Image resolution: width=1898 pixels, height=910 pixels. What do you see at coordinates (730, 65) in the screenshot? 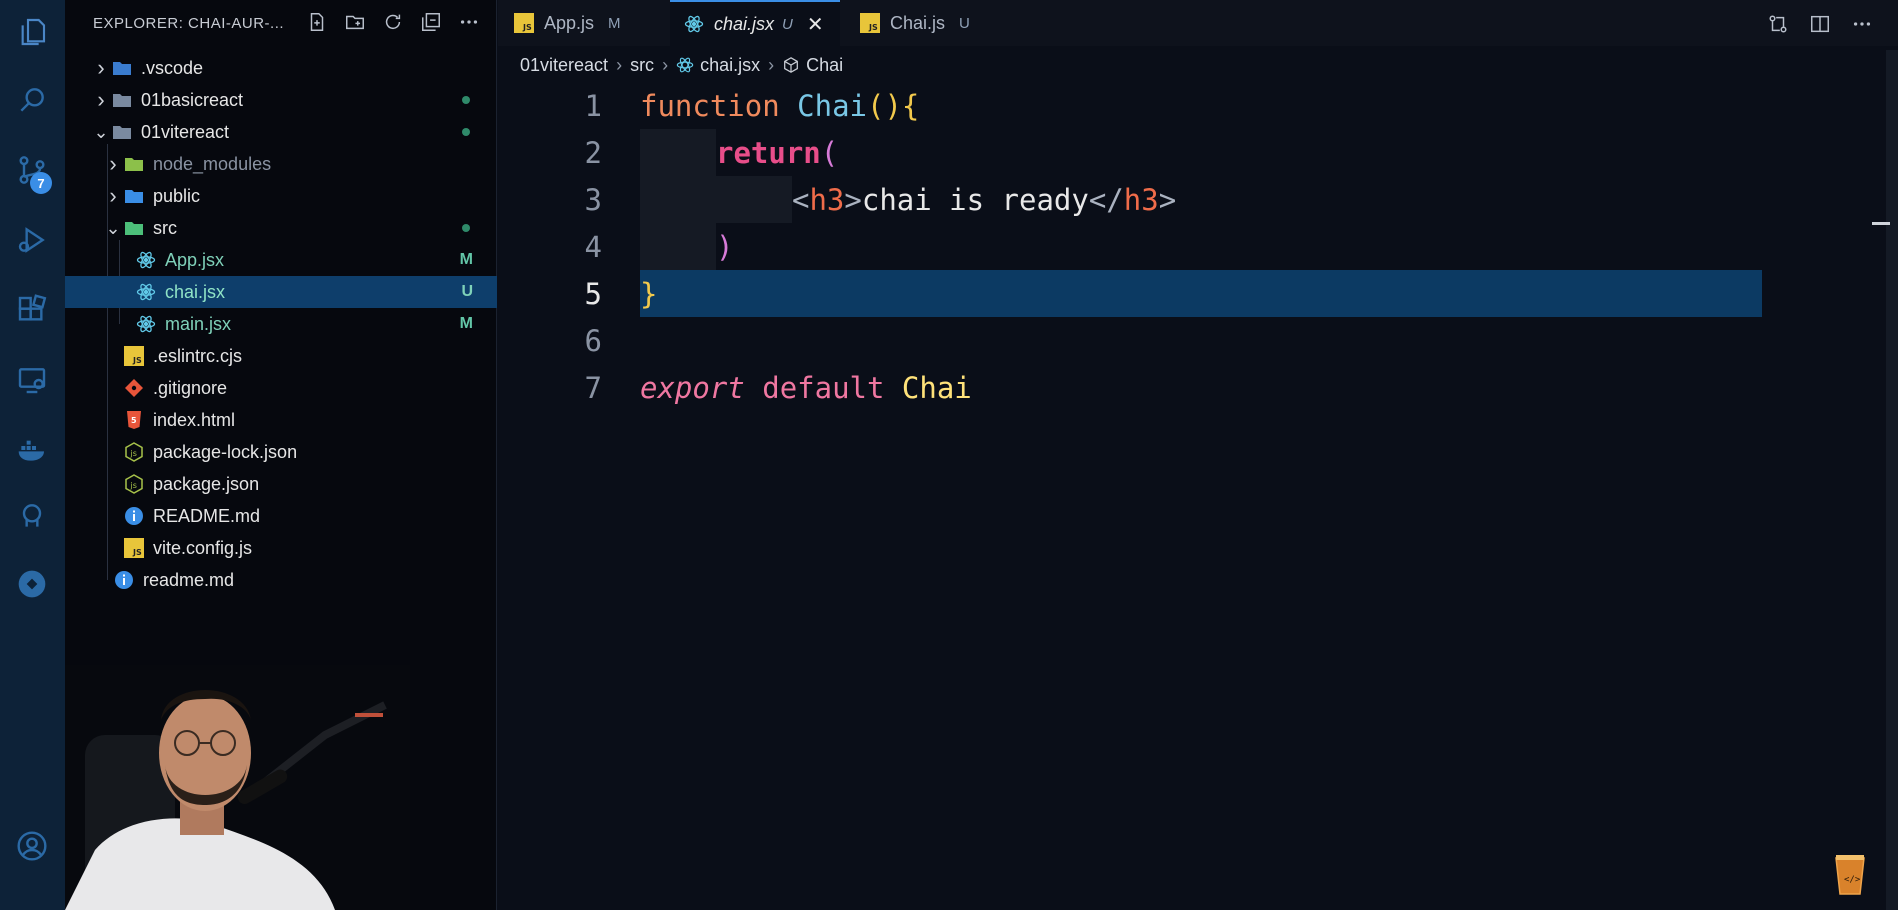
I see `breadcrumb-item: chai.jsx` at bounding box center [730, 65].